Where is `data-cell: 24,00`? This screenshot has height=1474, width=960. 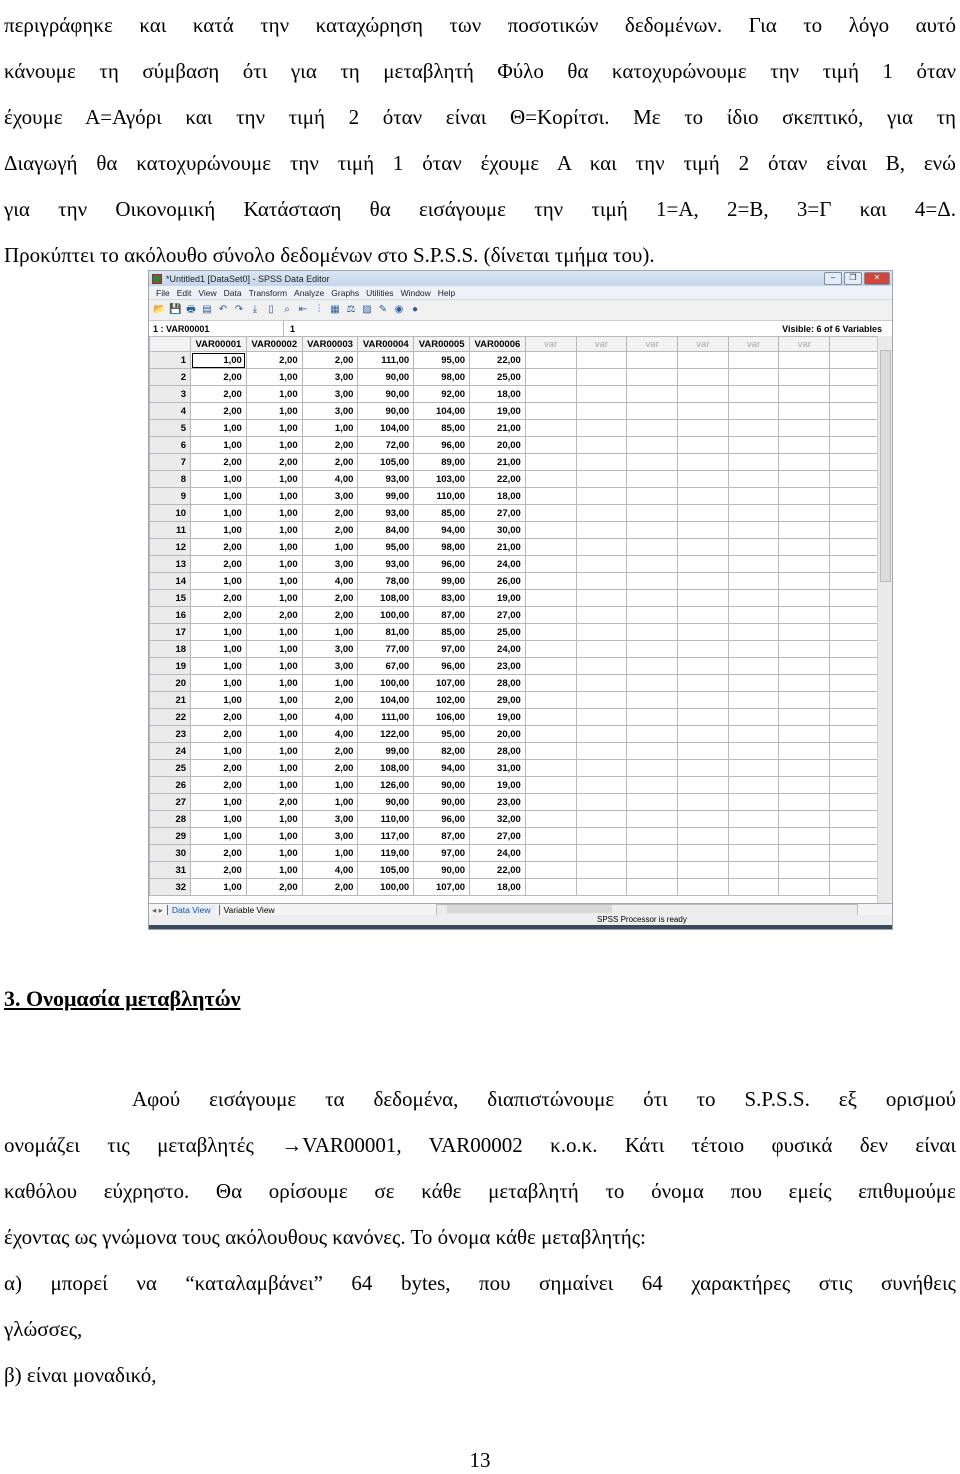 data-cell: 24,00 is located at coordinates (497, 853).